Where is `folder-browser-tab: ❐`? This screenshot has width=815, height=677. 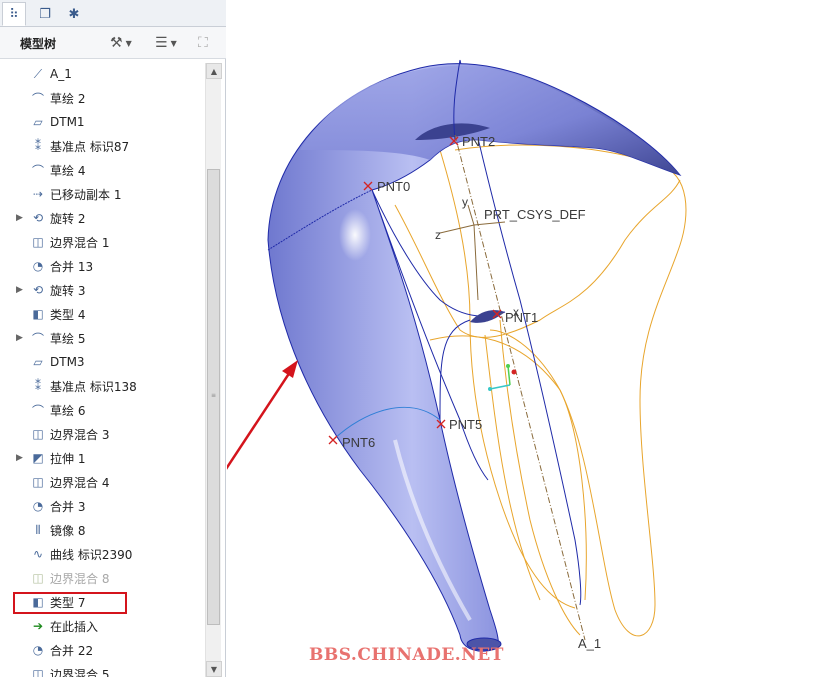
folder-browser-tab: ❐ is located at coordinates (45, 14).